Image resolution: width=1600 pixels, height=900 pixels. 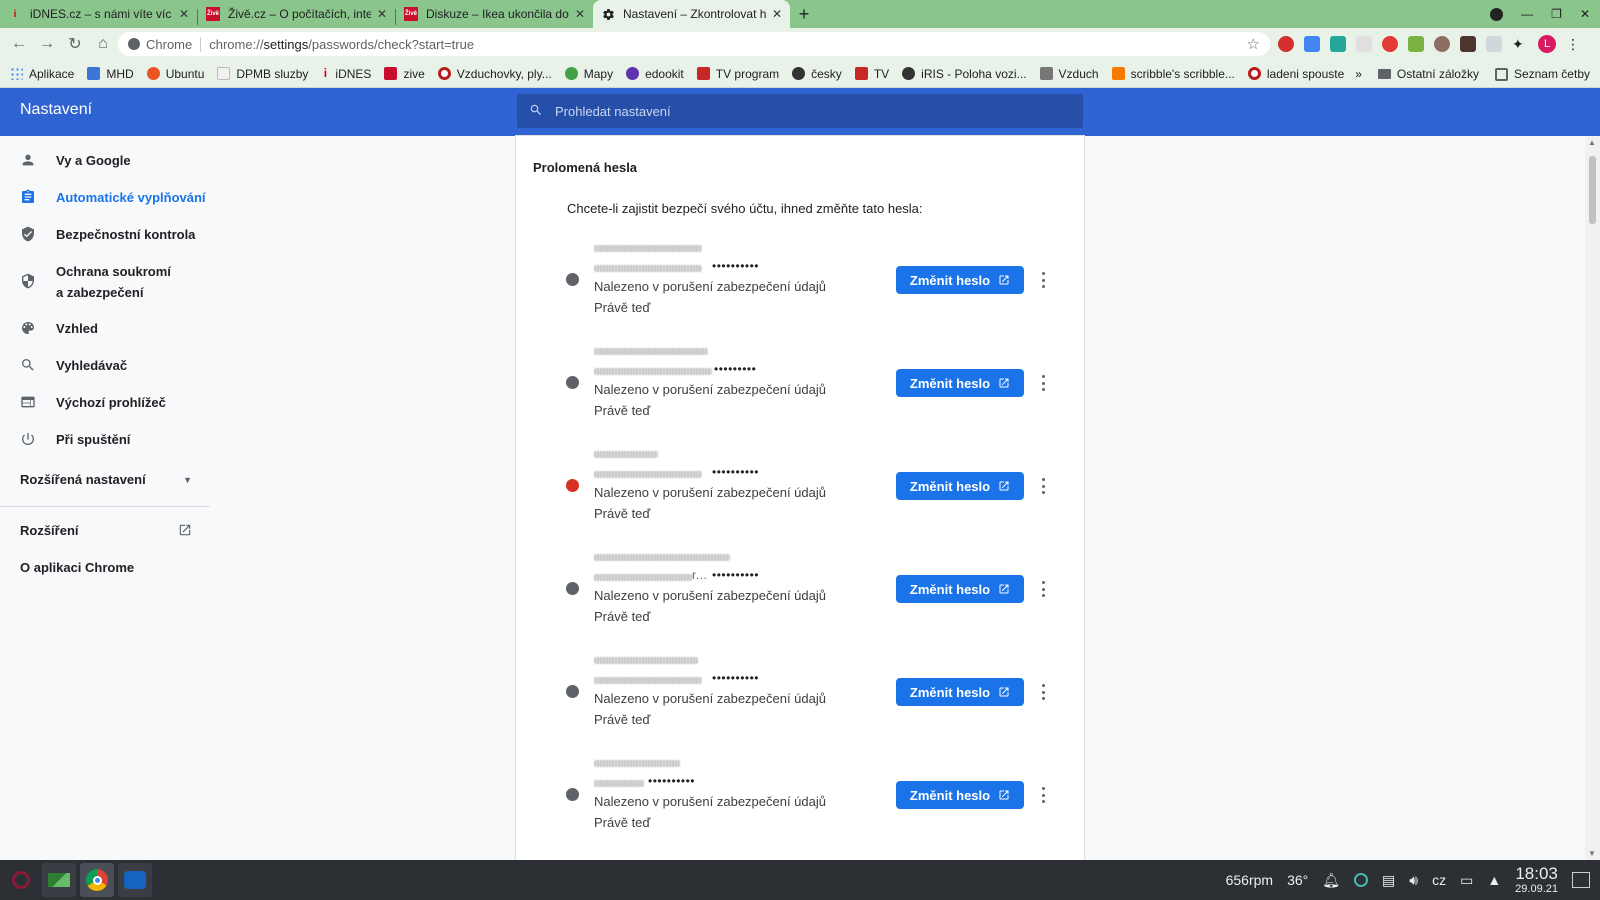 What do you see at coordinates (92, 365) in the screenshot?
I see `sidebar-item-label: Vyhledávač` at bounding box center [92, 365].